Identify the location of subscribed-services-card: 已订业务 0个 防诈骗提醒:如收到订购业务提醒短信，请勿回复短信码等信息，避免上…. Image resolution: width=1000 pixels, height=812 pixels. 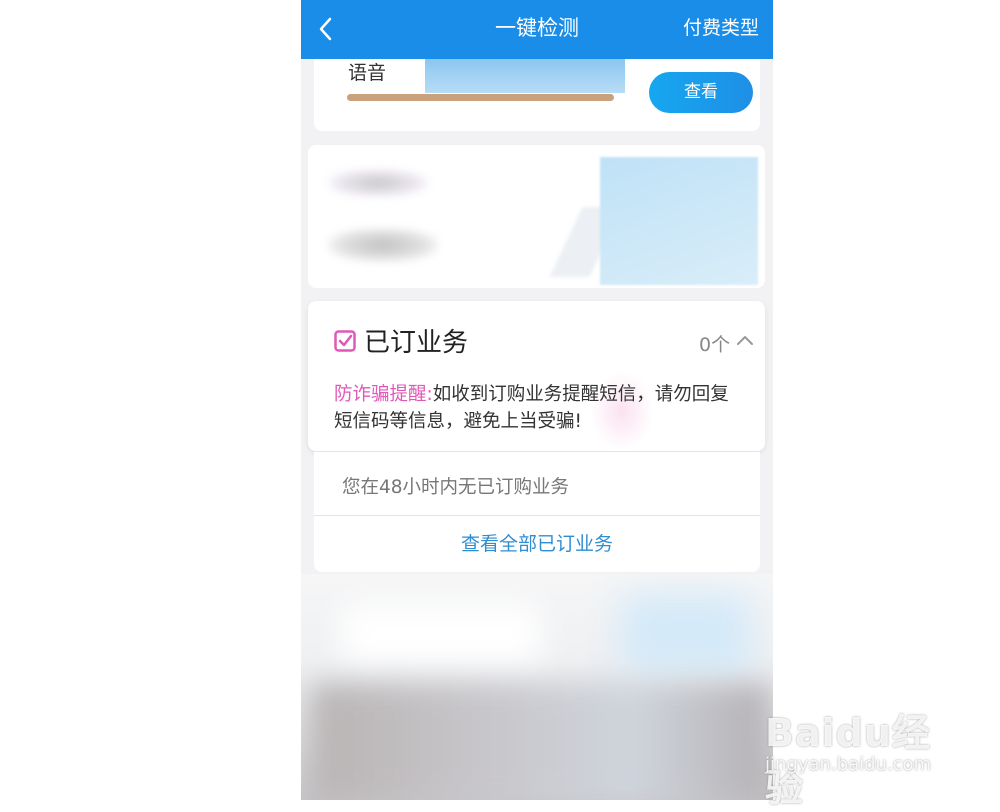
(536, 376).